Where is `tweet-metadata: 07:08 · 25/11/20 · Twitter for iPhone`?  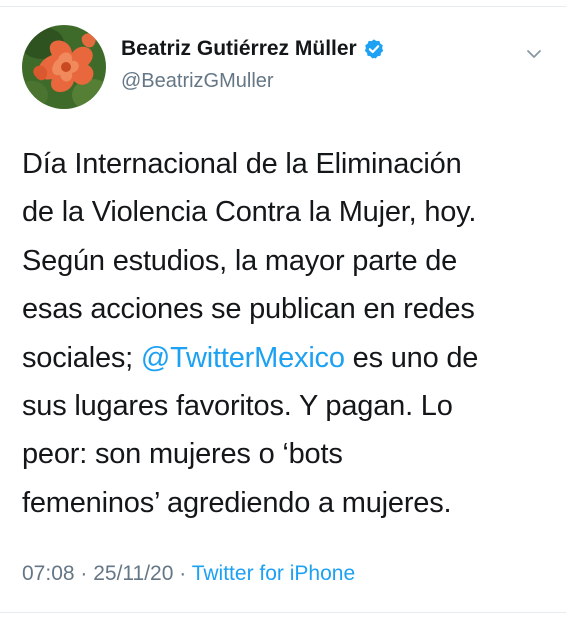 tweet-metadata: 07:08 · 25/11/20 · Twitter for iPhone is located at coordinates (188, 574).